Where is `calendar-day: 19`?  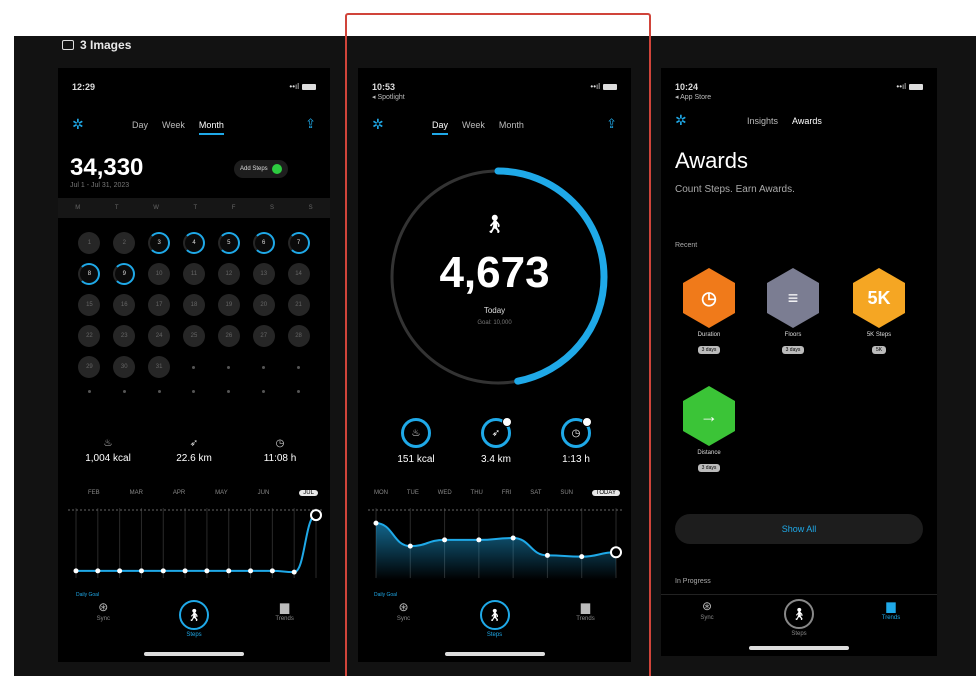 calendar-day: 19 is located at coordinates (228, 305).